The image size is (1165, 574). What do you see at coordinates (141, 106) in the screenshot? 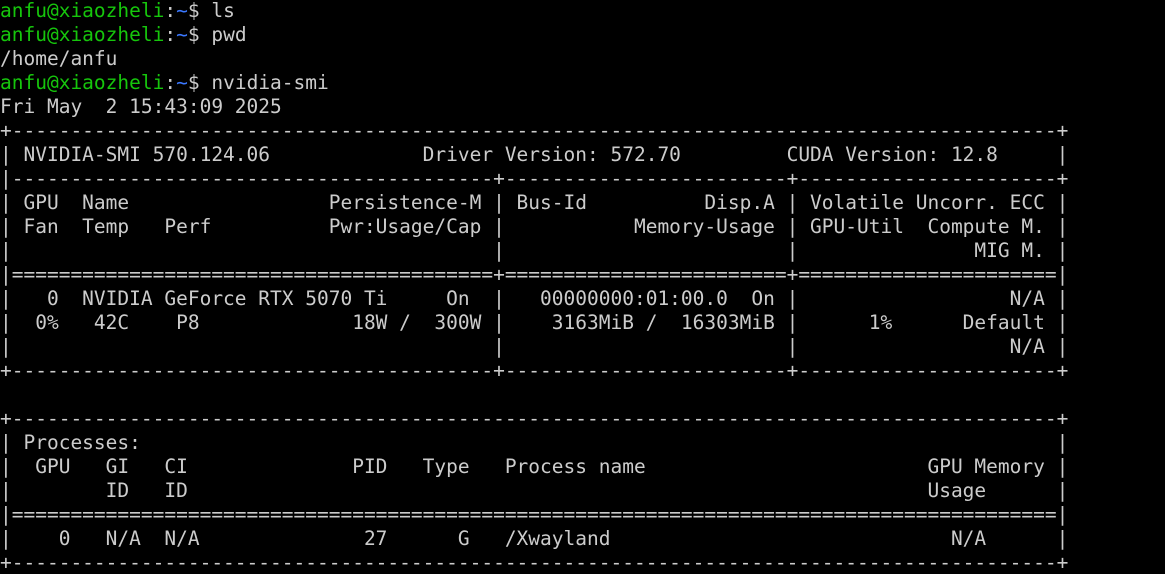
I see `nvidia-smi-timestamp: Fri May 2 15:43:09 2025` at bounding box center [141, 106].